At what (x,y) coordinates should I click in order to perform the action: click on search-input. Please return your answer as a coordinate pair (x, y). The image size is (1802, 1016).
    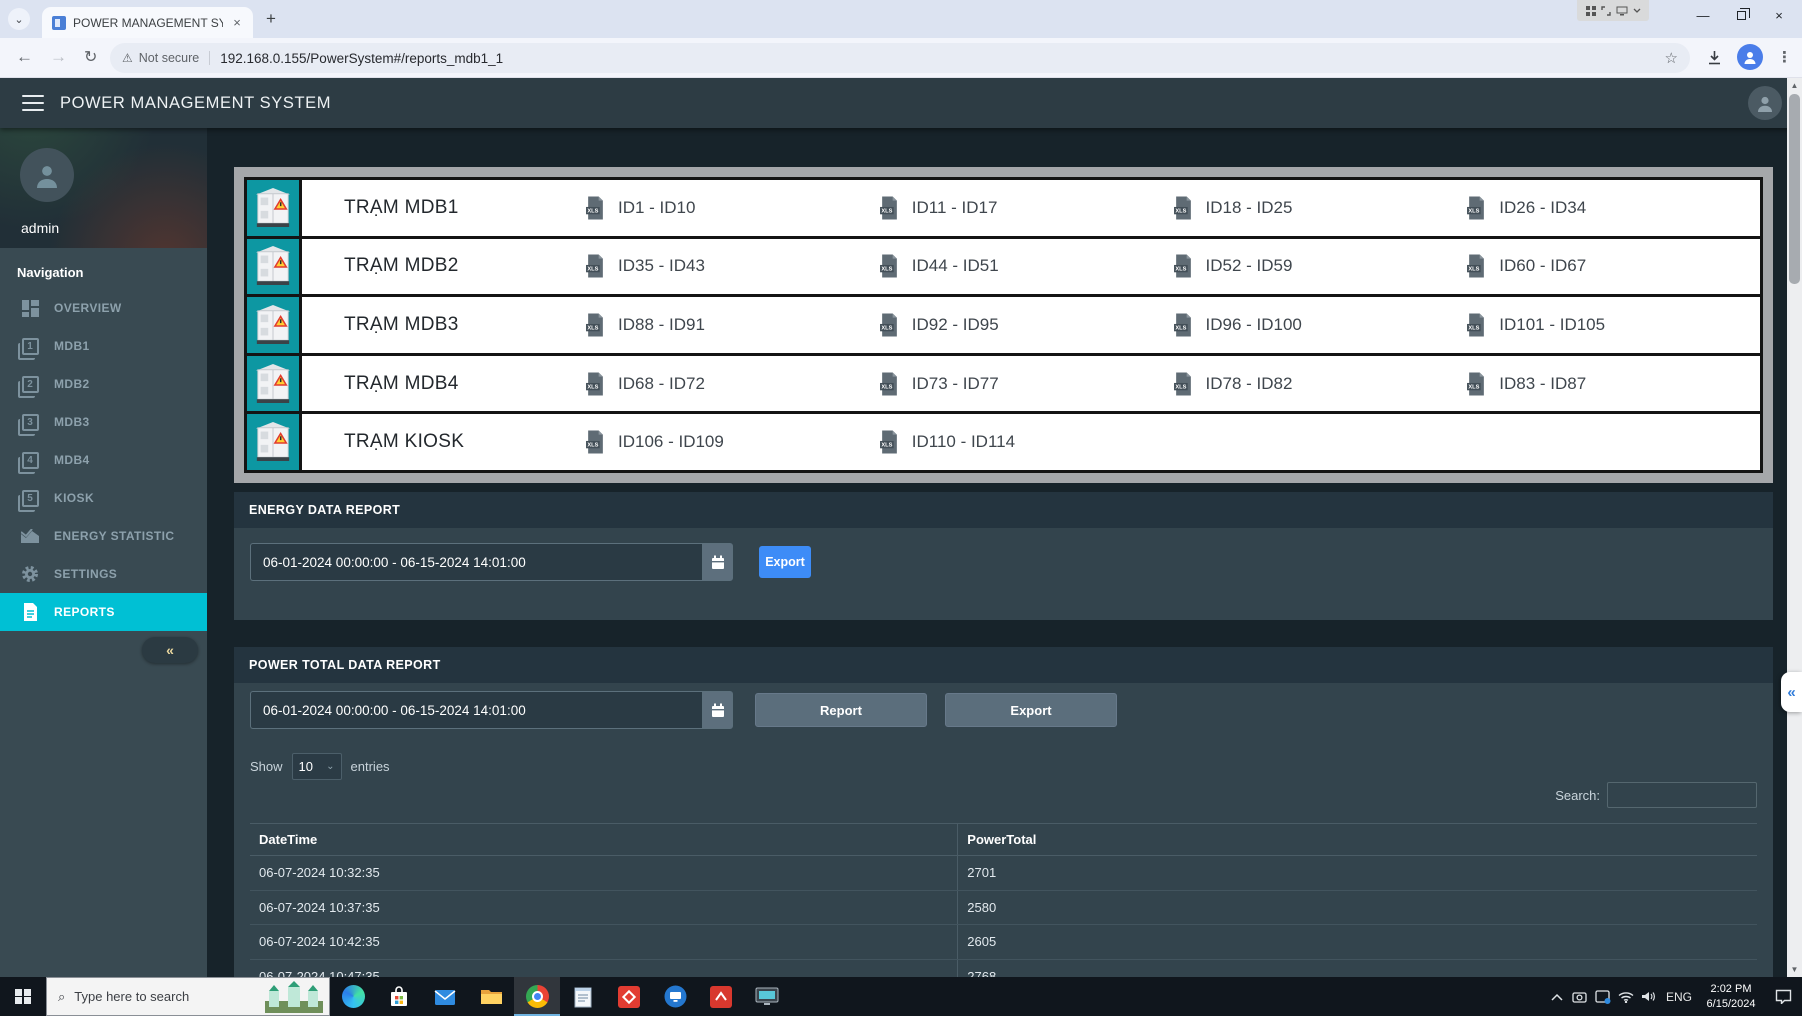
    Looking at the image, I should click on (1682, 795).